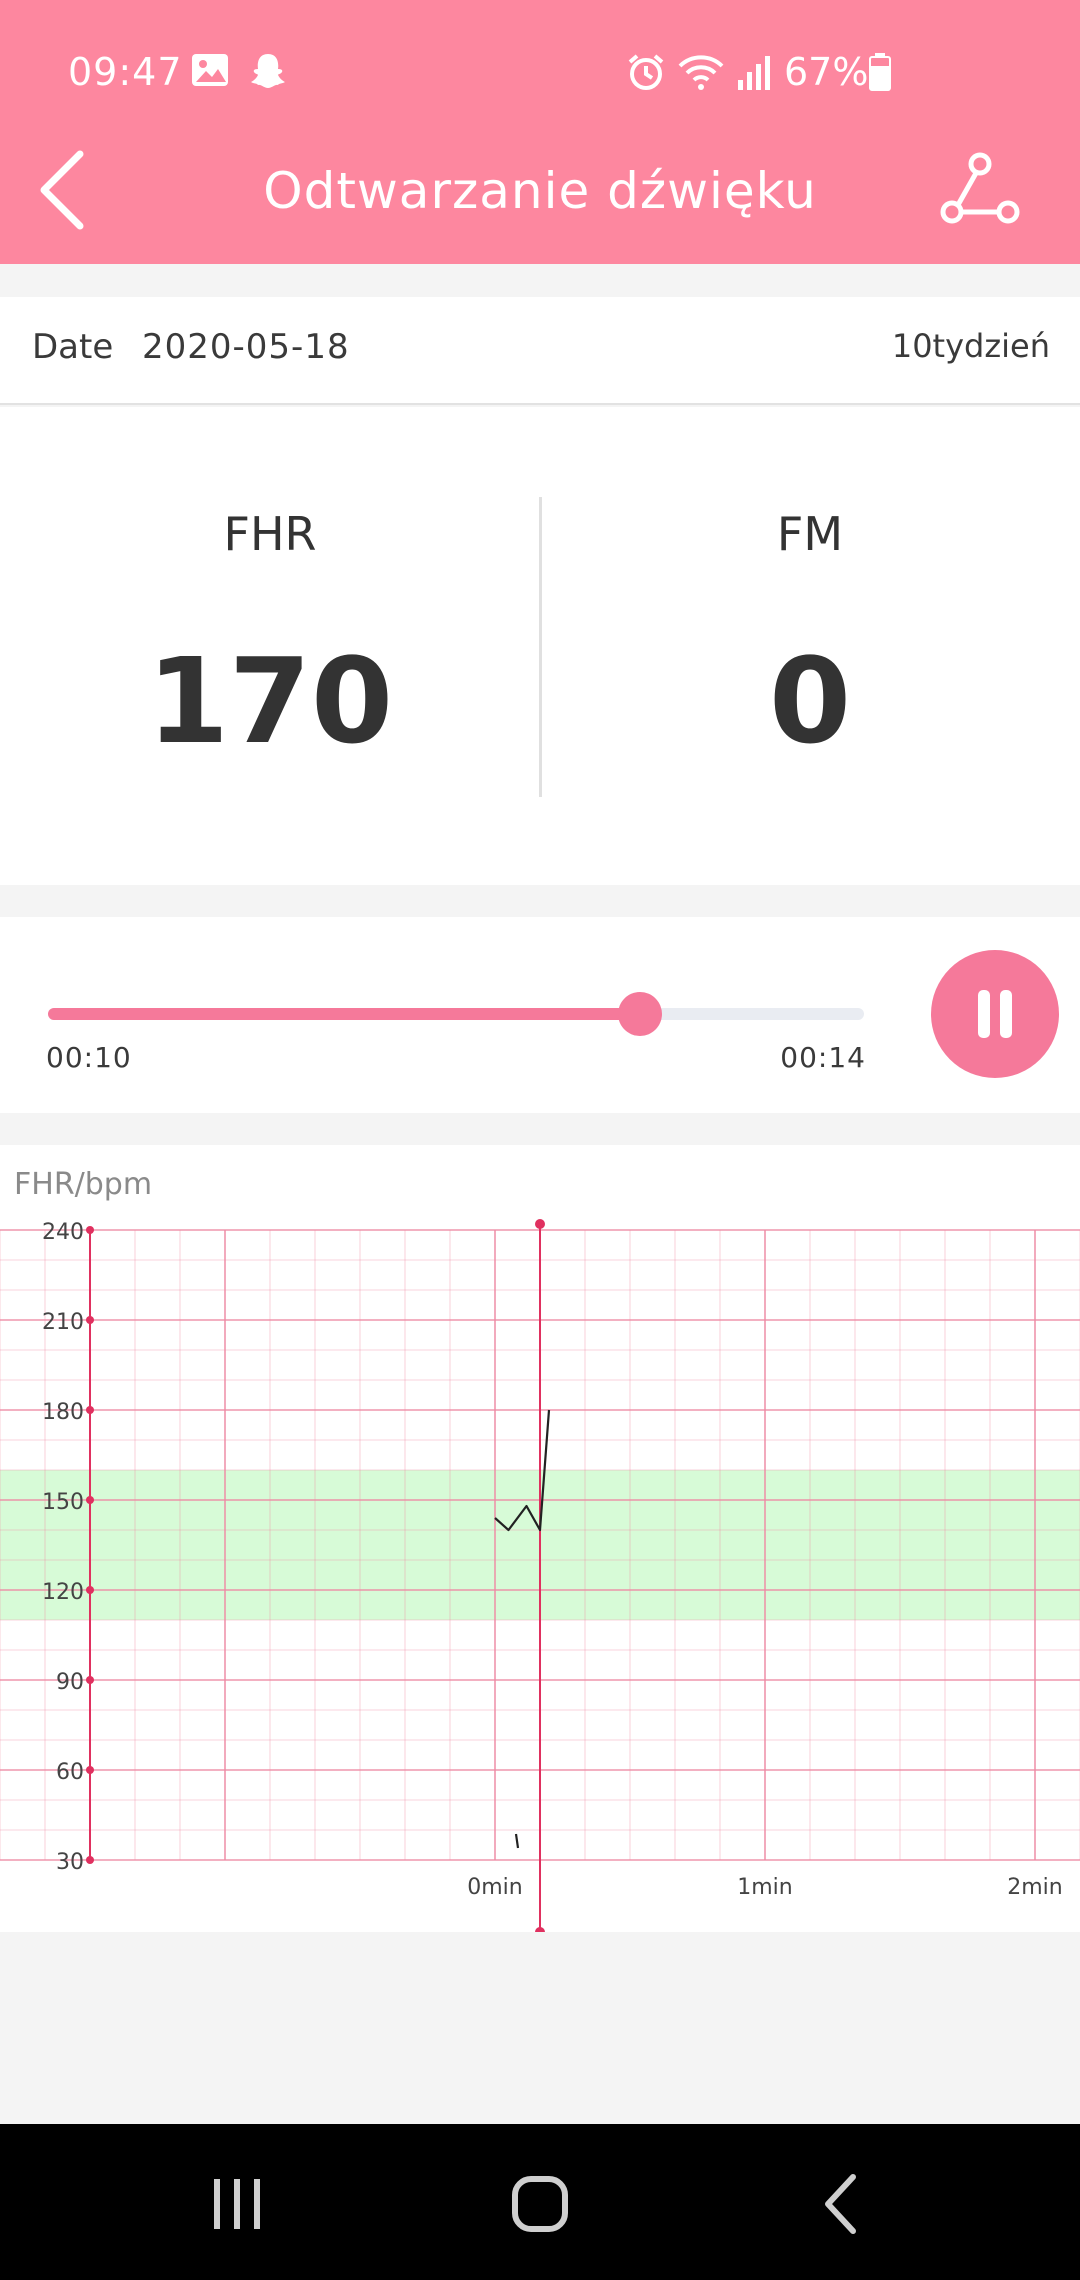 This screenshot has height=2280, width=1080. What do you see at coordinates (754, 73) in the screenshot?
I see `signal-icon` at bounding box center [754, 73].